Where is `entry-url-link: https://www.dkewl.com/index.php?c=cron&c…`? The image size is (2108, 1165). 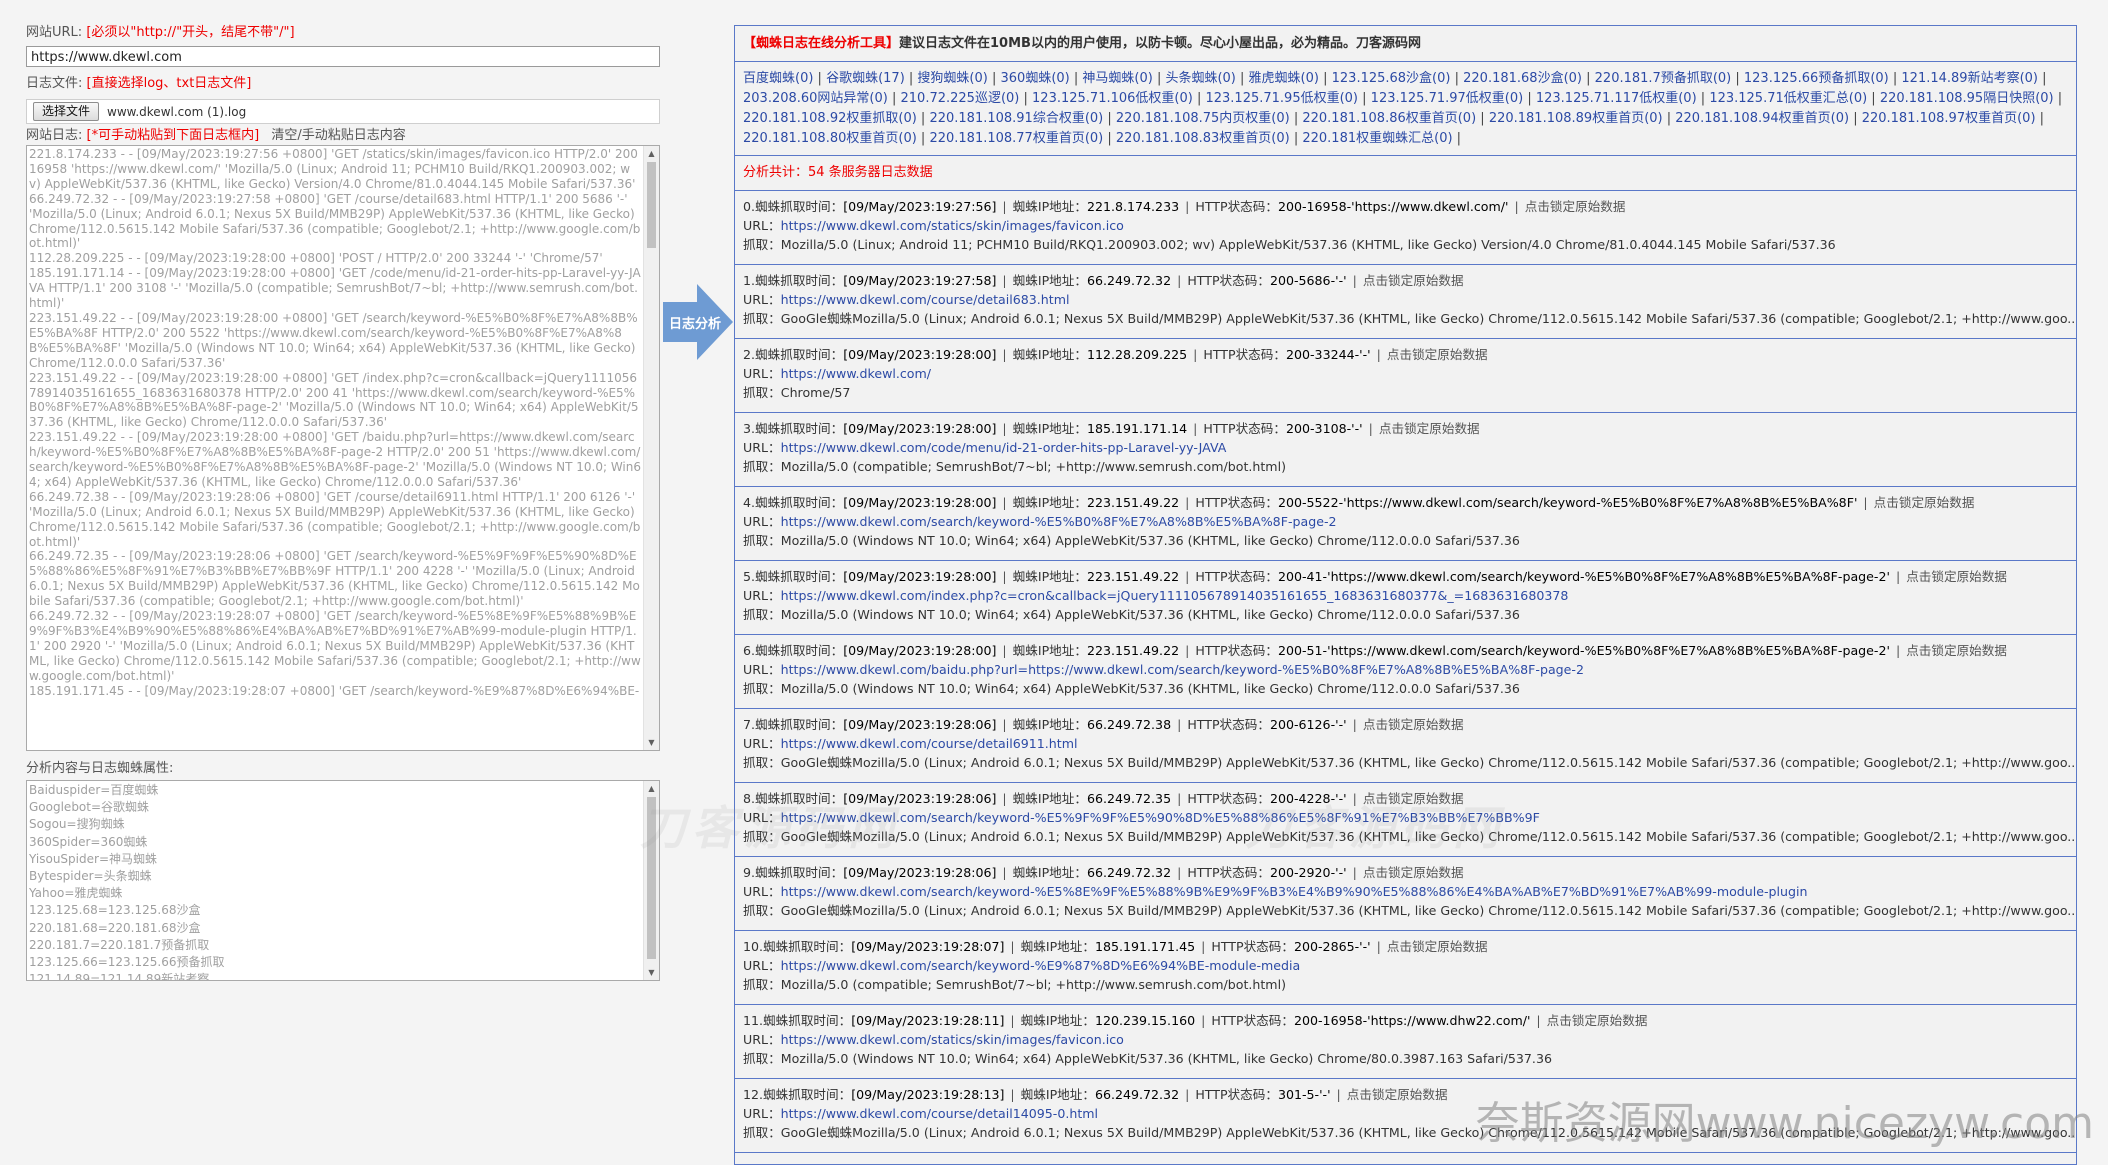 entry-url-link: https://www.dkewl.com/index.php?c=cron&c… is located at coordinates (1175, 595).